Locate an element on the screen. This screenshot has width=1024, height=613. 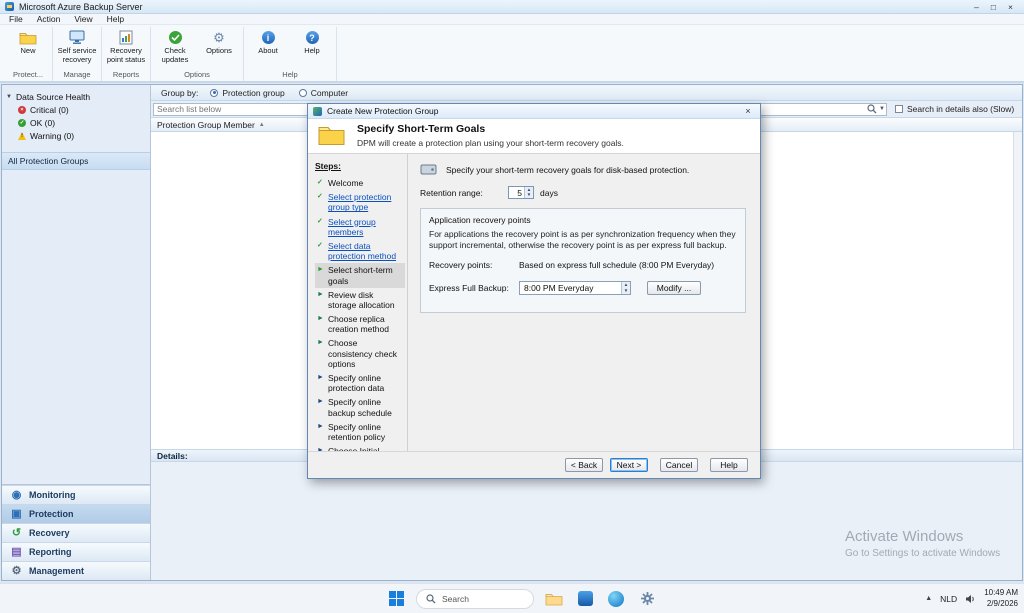
retention-spinner: 5 ▲ ▼ is located at coordinates (521, 192).